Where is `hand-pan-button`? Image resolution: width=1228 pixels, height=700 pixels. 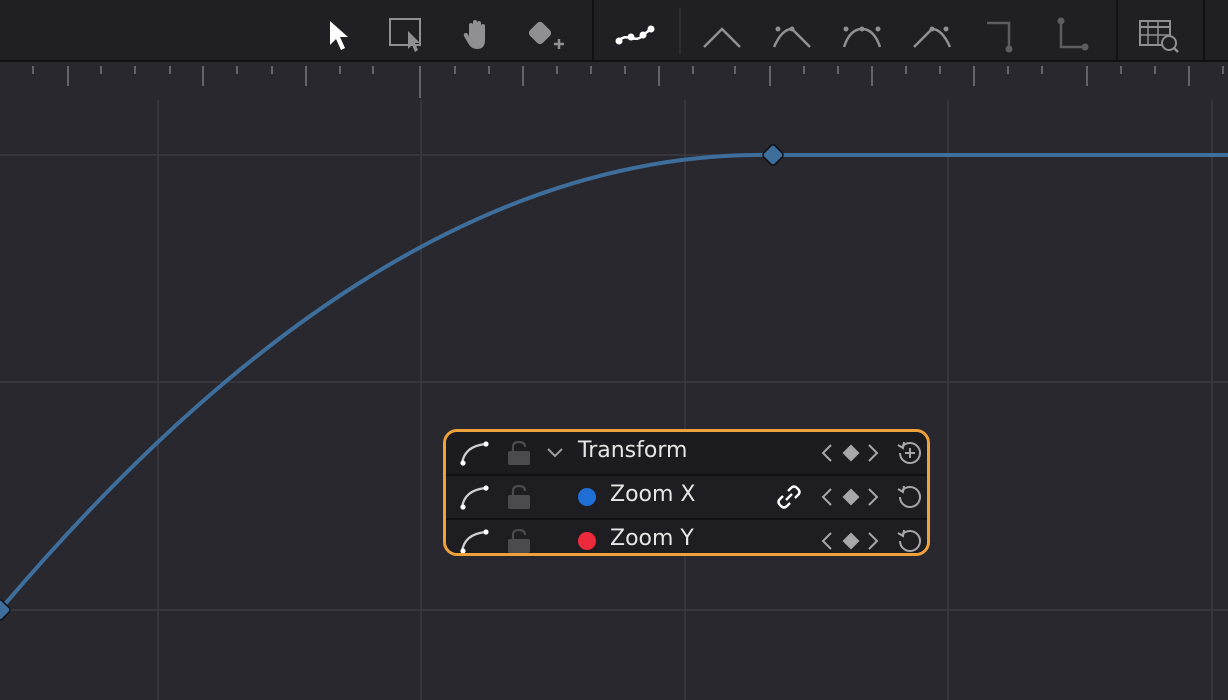 hand-pan-button is located at coordinates (478, 35).